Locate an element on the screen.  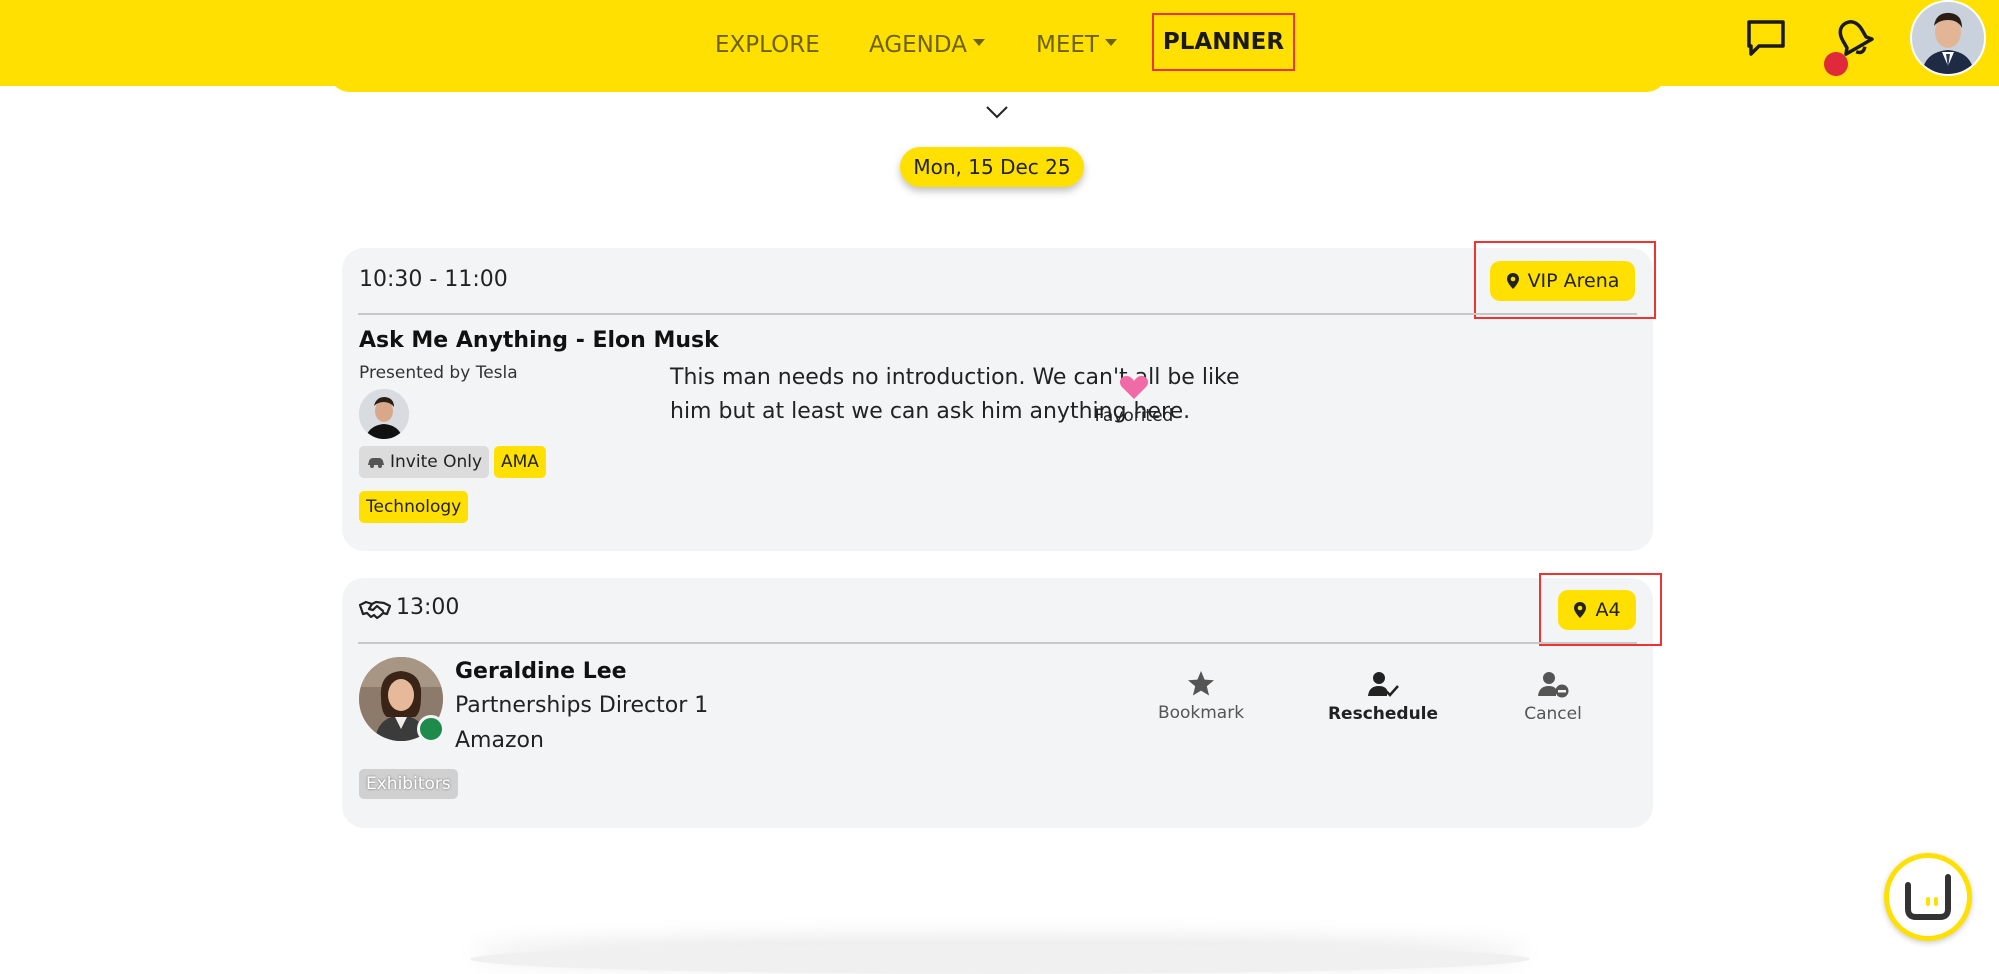
online-status-indicator is located at coordinates (431, 729).